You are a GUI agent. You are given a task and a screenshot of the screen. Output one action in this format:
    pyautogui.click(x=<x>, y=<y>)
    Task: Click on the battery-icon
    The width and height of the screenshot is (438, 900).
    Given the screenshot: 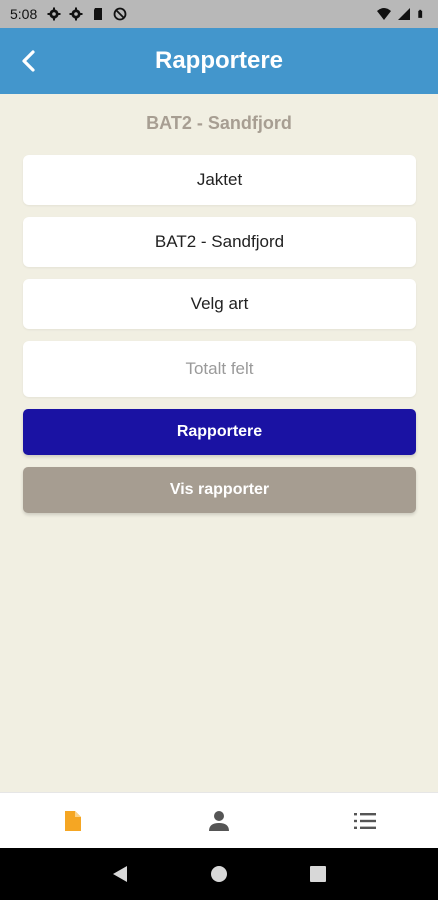 What is the action you would take?
    pyautogui.click(x=420, y=13)
    